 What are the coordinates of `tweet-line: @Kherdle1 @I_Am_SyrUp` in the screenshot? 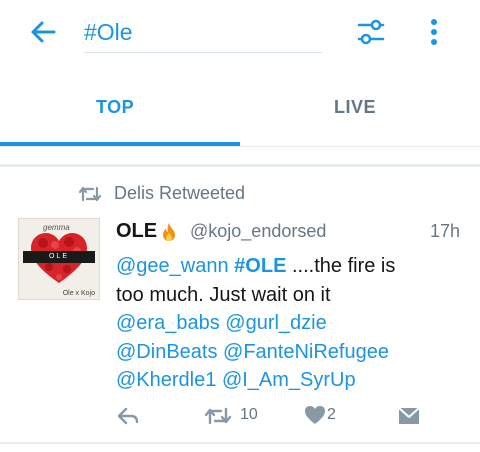 It's located at (291, 380).